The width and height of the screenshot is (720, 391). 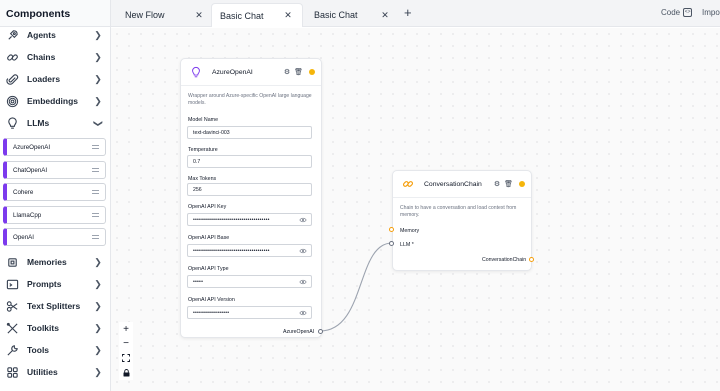 I want to click on lock-button, so click(x=126, y=373).